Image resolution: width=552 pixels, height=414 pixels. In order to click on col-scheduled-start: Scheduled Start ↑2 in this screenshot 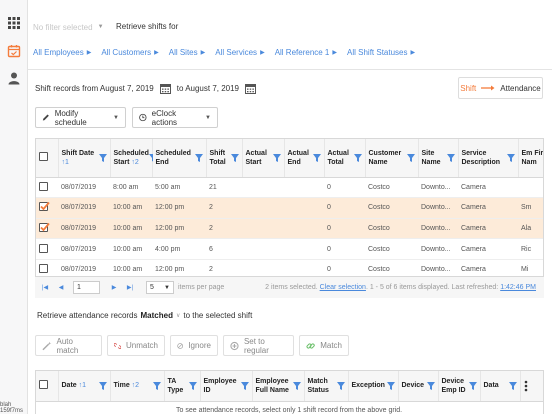, I will do `click(133, 158)`.